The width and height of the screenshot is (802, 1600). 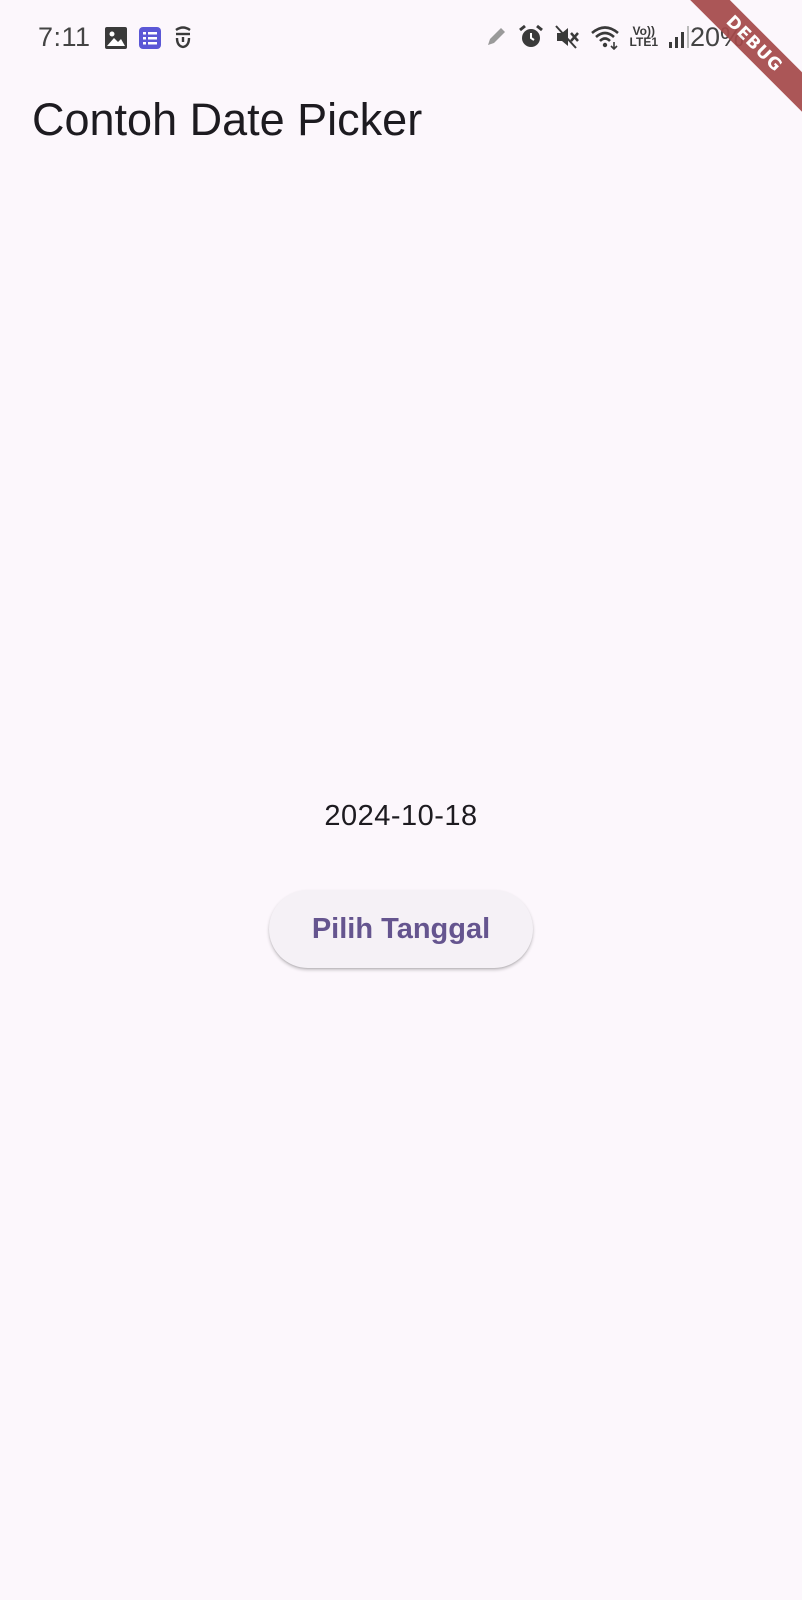 I want to click on signal-icon, so click(x=679, y=37).